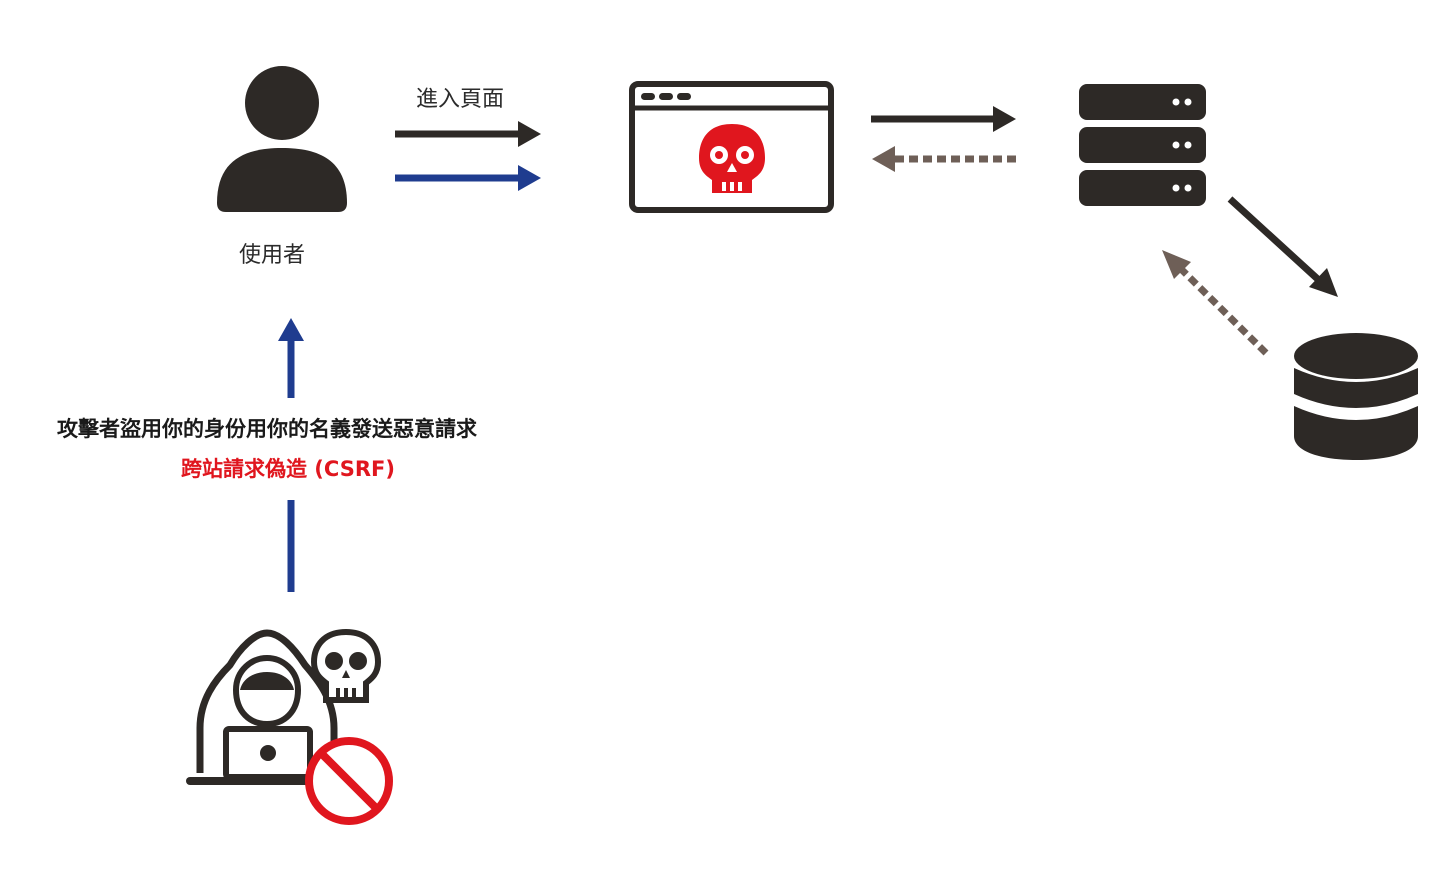 The height and width of the screenshot is (872, 1456). I want to click on attack-description: 攻擊者盜用你的身份用你的名義發送惡意請求, so click(267, 429).